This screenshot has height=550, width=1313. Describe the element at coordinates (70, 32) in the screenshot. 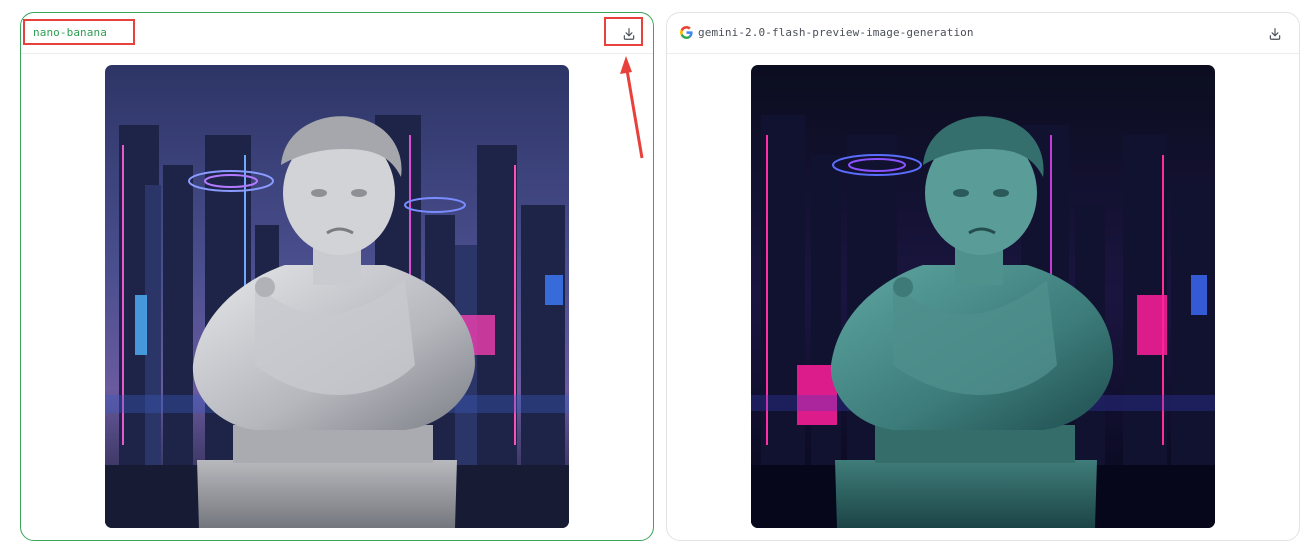

I see `model-name-label: nano-banana` at that location.